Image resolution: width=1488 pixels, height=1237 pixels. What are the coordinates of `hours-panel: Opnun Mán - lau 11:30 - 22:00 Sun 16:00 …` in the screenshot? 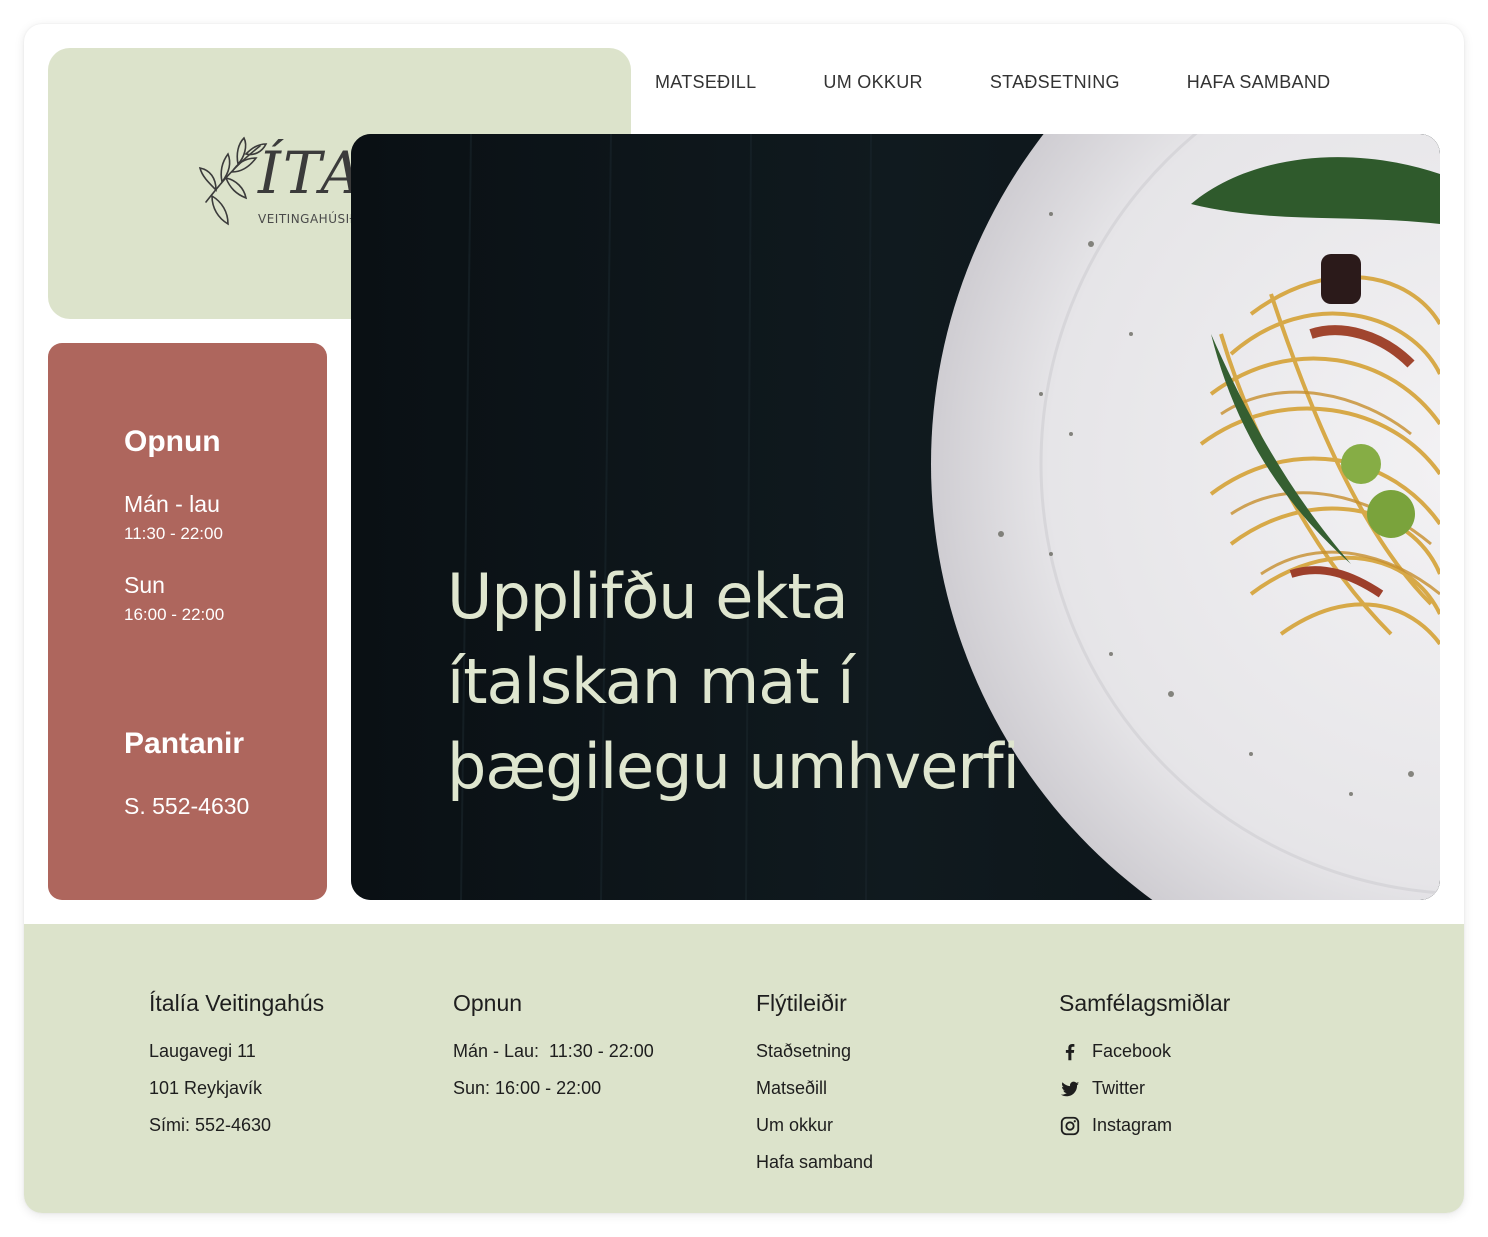 It's located at (187, 621).